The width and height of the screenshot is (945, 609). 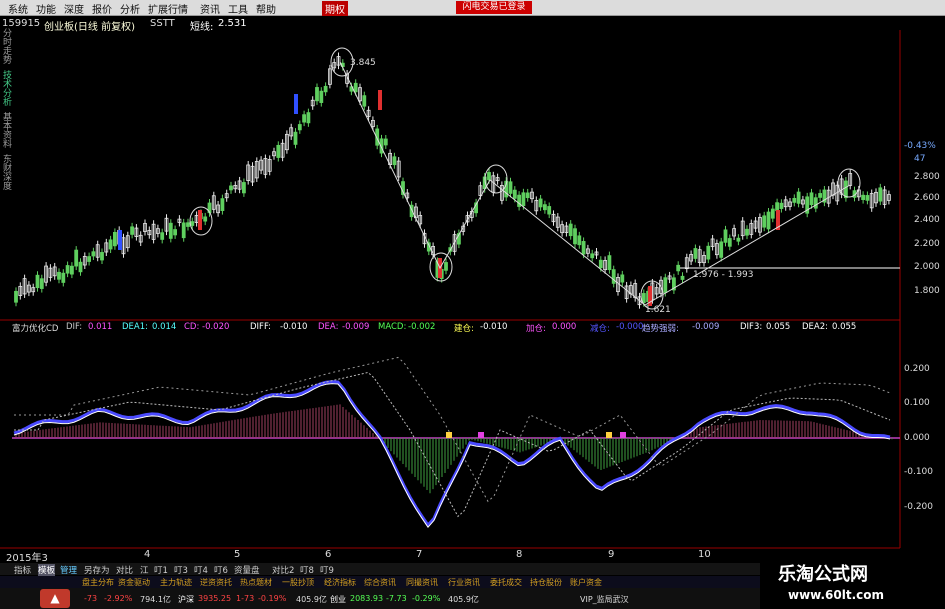 What do you see at coordinates (356, 327) in the screenshot?
I see `ind-dea-val: -0.009` at bounding box center [356, 327].